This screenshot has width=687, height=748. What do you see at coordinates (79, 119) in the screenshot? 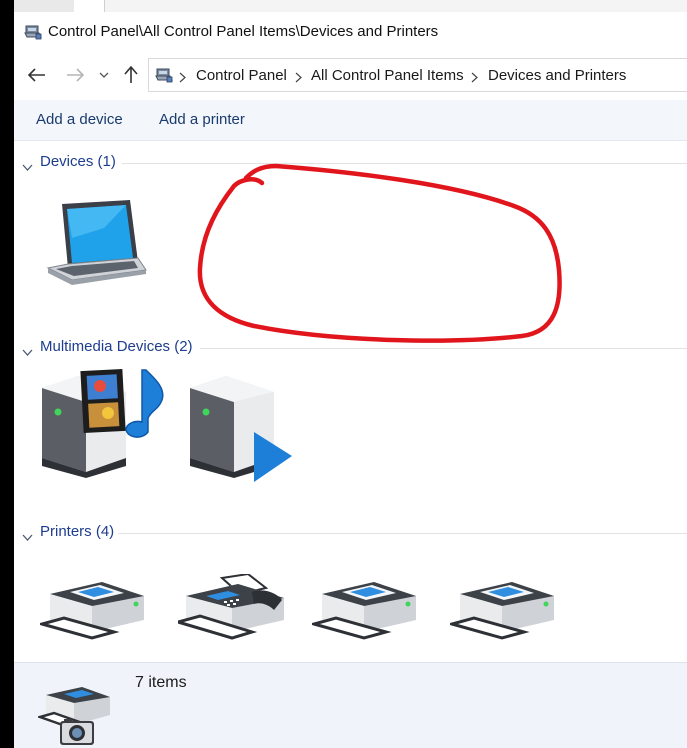
I see `add-device-button: Add a device` at bounding box center [79, 119].